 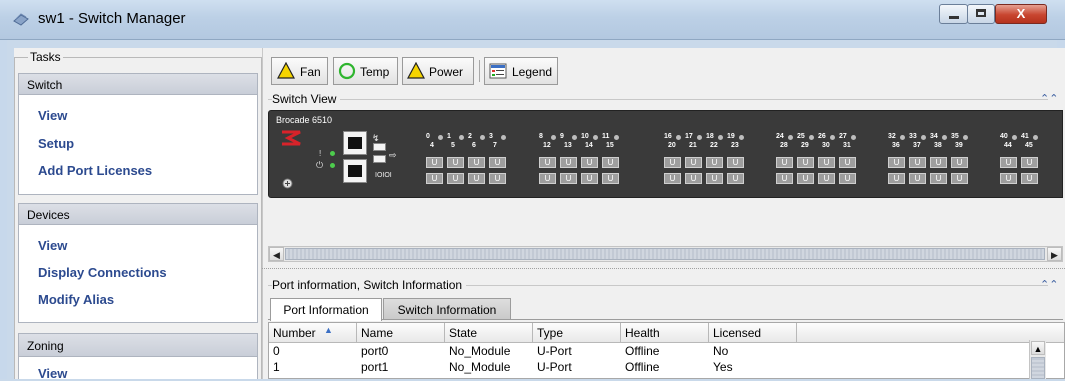 What do you see at coordinates (1049, 284) in the screenshot?
I see `collapse-port-info-icon: ⌃⌃` at bounding box center [1049, 284].